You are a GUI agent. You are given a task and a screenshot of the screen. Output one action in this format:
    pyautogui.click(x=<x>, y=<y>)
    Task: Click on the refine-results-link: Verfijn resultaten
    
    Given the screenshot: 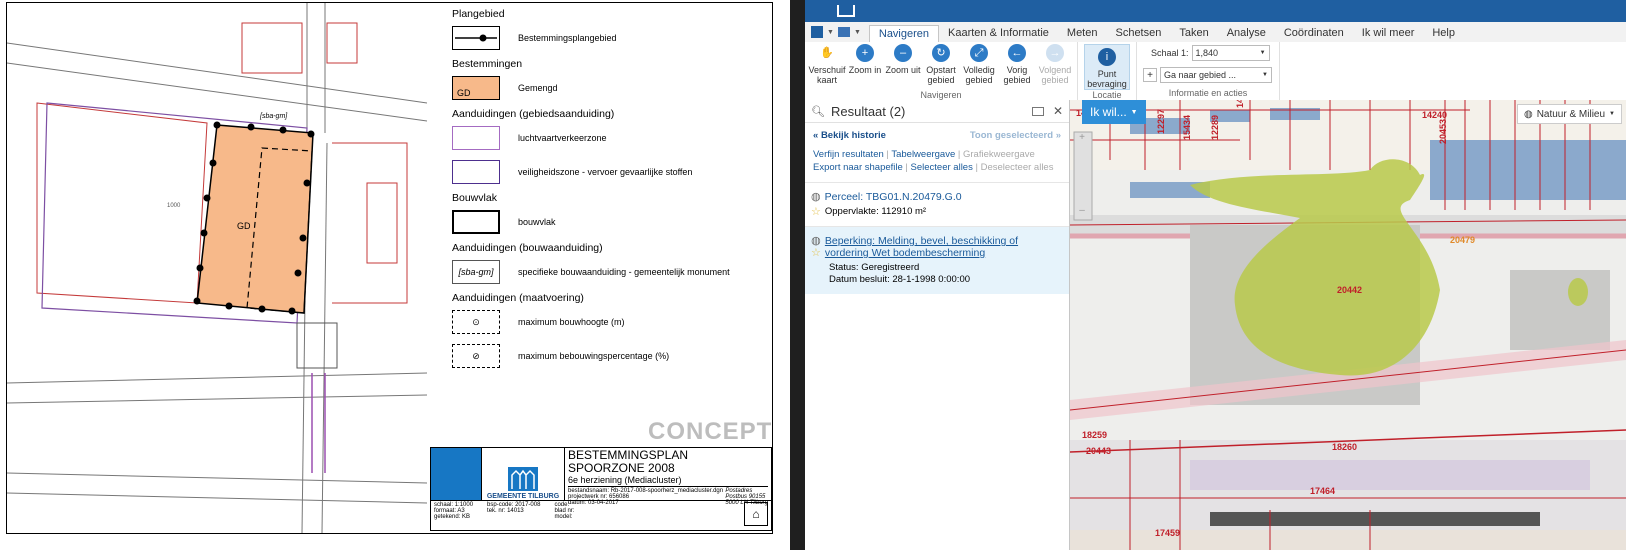 What is the action you would take?
    pyautogui.click(x=848, y=154)
    